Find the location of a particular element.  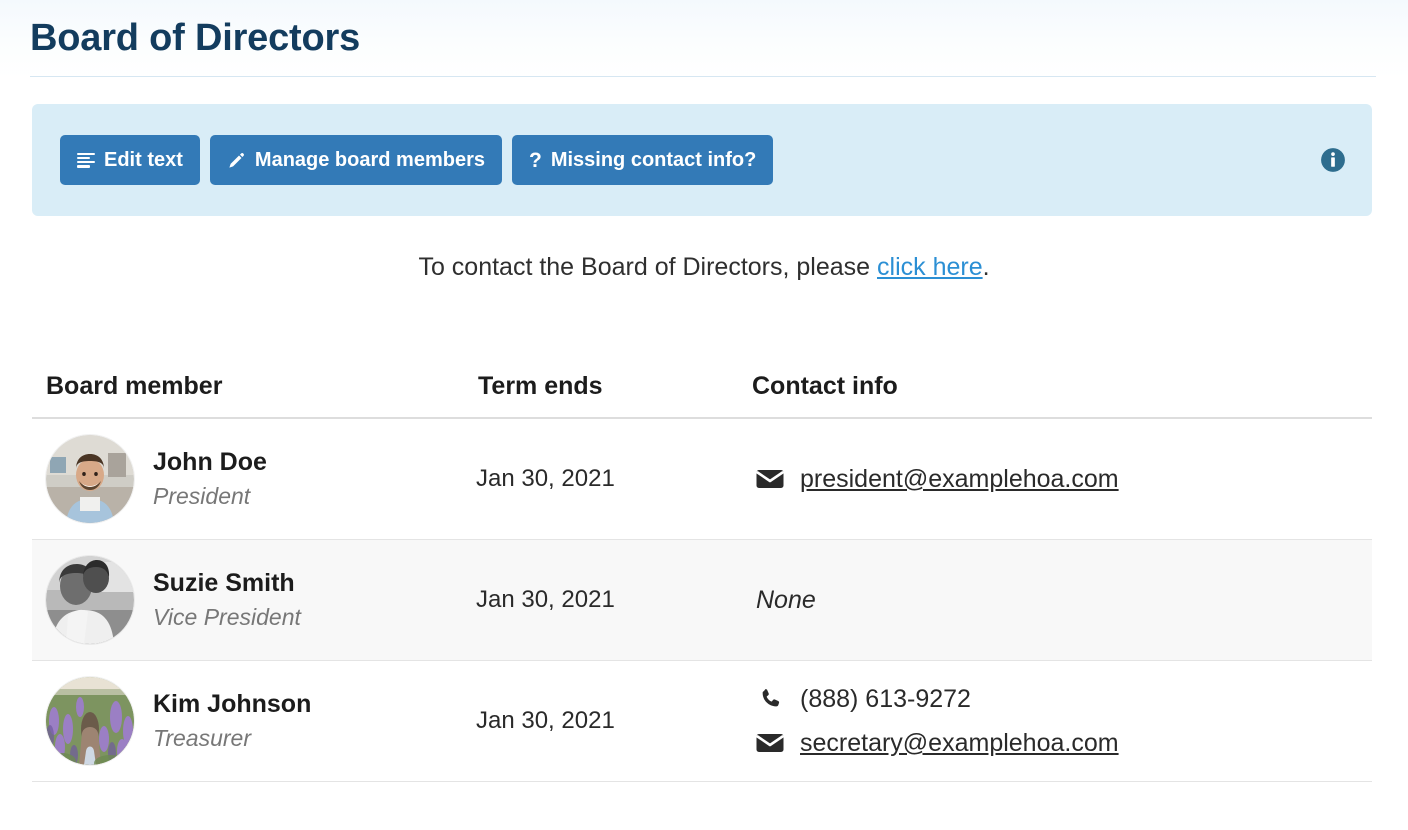

column-header-term-ends: Term ends is located at coordinates (602, 395).